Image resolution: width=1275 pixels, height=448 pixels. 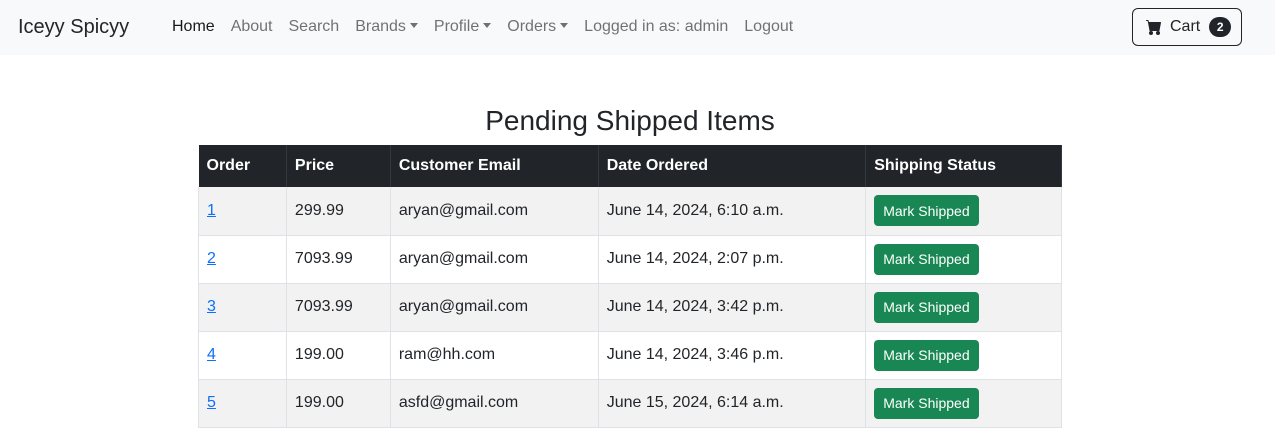 I want to click on column-header-order: Order, so click(x=242, y=166).